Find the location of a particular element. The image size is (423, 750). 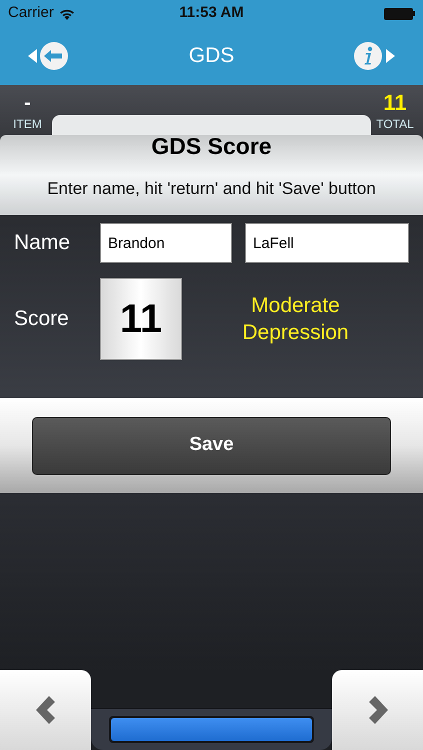

last-name-field: LaFell is located at coordinates (327, 243).